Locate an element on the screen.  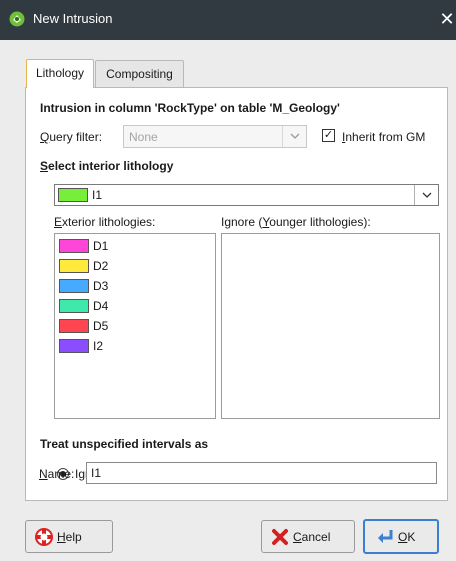
exterior-lithologies-label: Exterior lithologies: is located at coordinates (105, 222).